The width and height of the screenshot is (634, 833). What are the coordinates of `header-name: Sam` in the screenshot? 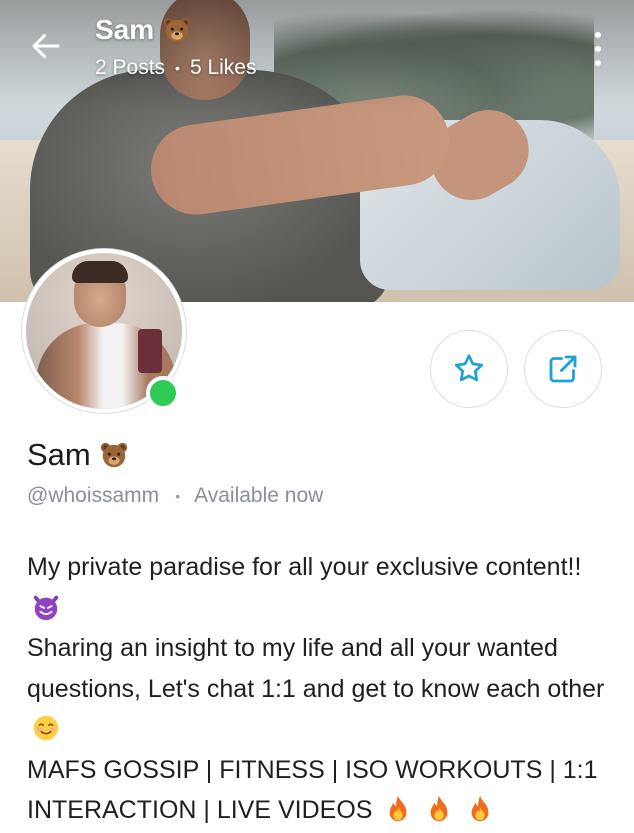 It's located at (125, 29).